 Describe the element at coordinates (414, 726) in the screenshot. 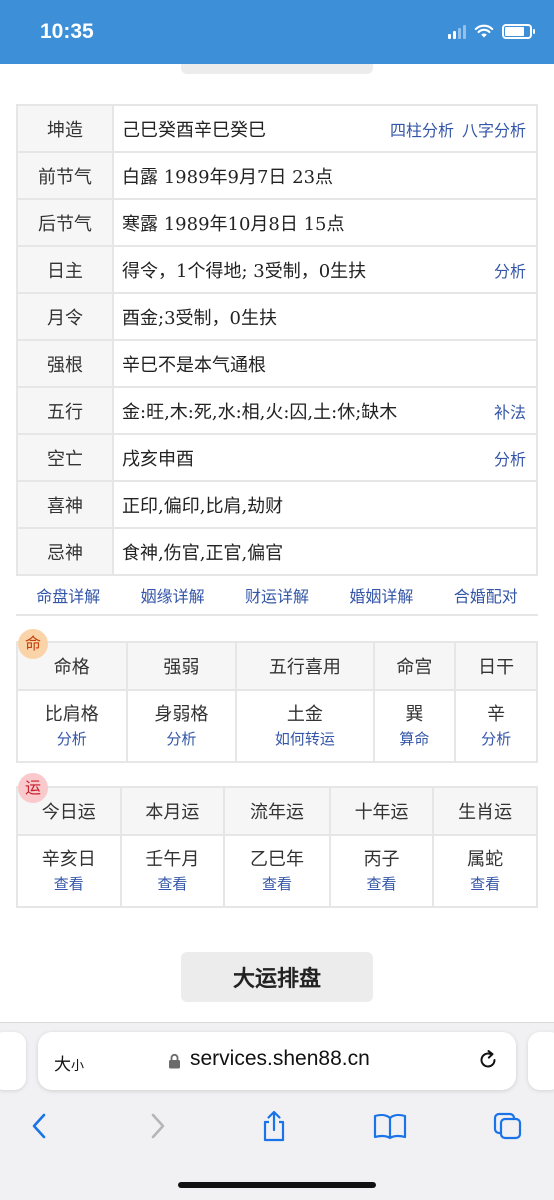

I see `ming-cell: 巽 算命` at that location.